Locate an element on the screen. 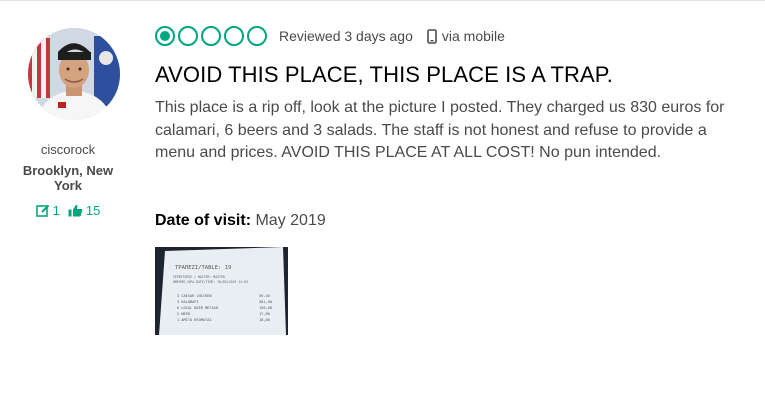 Image resolution: width=765 pixels, height=402 pixels. review-pencil-icon is located at coordinates (42, 210).